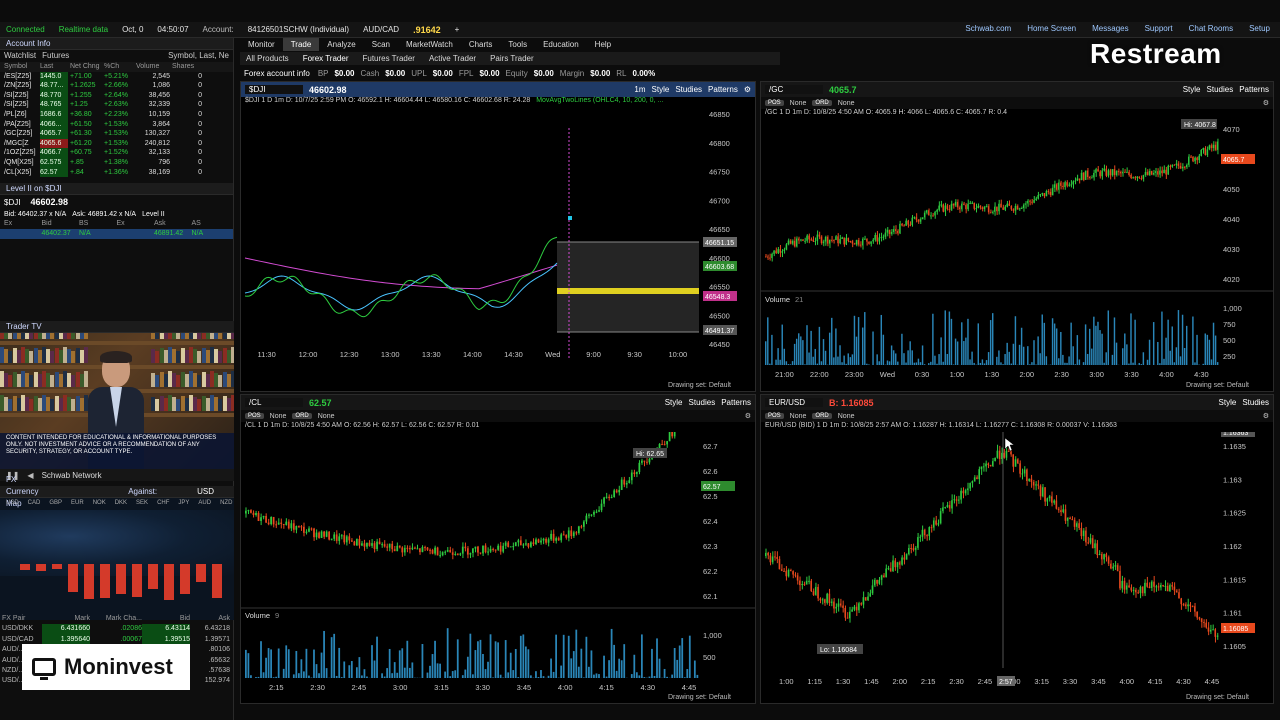  What do you see at coordinates (517, 44) in the screenshot?
I see `menu-tools: Tools` at bounding box center [517, 44].